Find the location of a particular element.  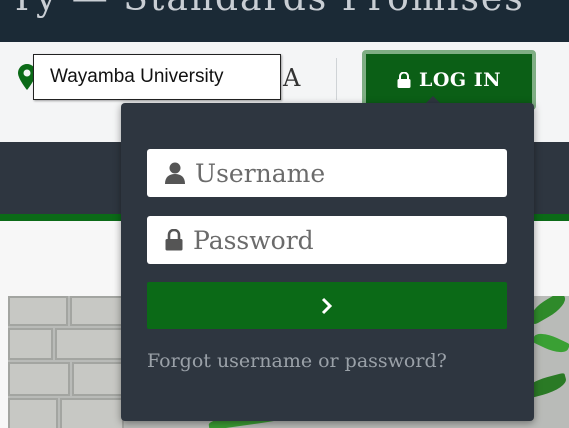

username-input is located at coordinates (345, 173).